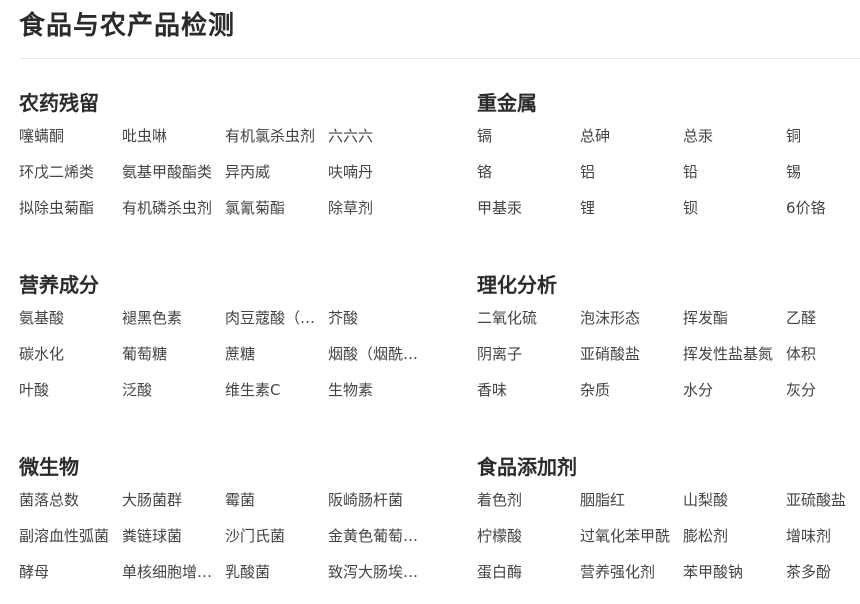  Describe the element at coordinates (823, 208) in the screenshot. I see `list-item: 6价铬` at that location.